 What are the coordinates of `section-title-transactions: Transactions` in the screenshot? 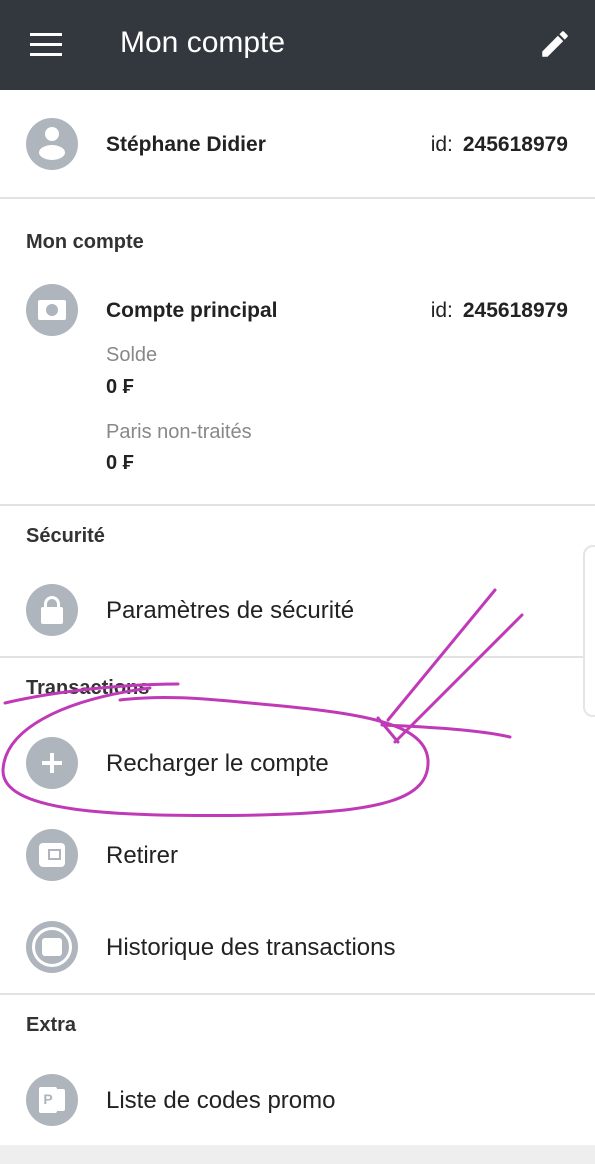 It's located at (88, 688).